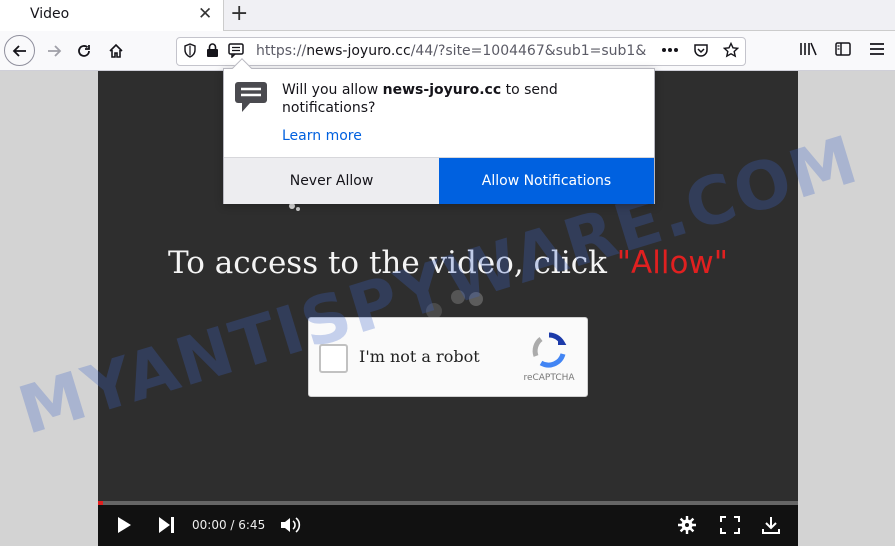 The image size is (895, 546). Describe the element at coordinates (331, 181) in the screenshot. I see `never-allow-button: Never Allow` at that location.